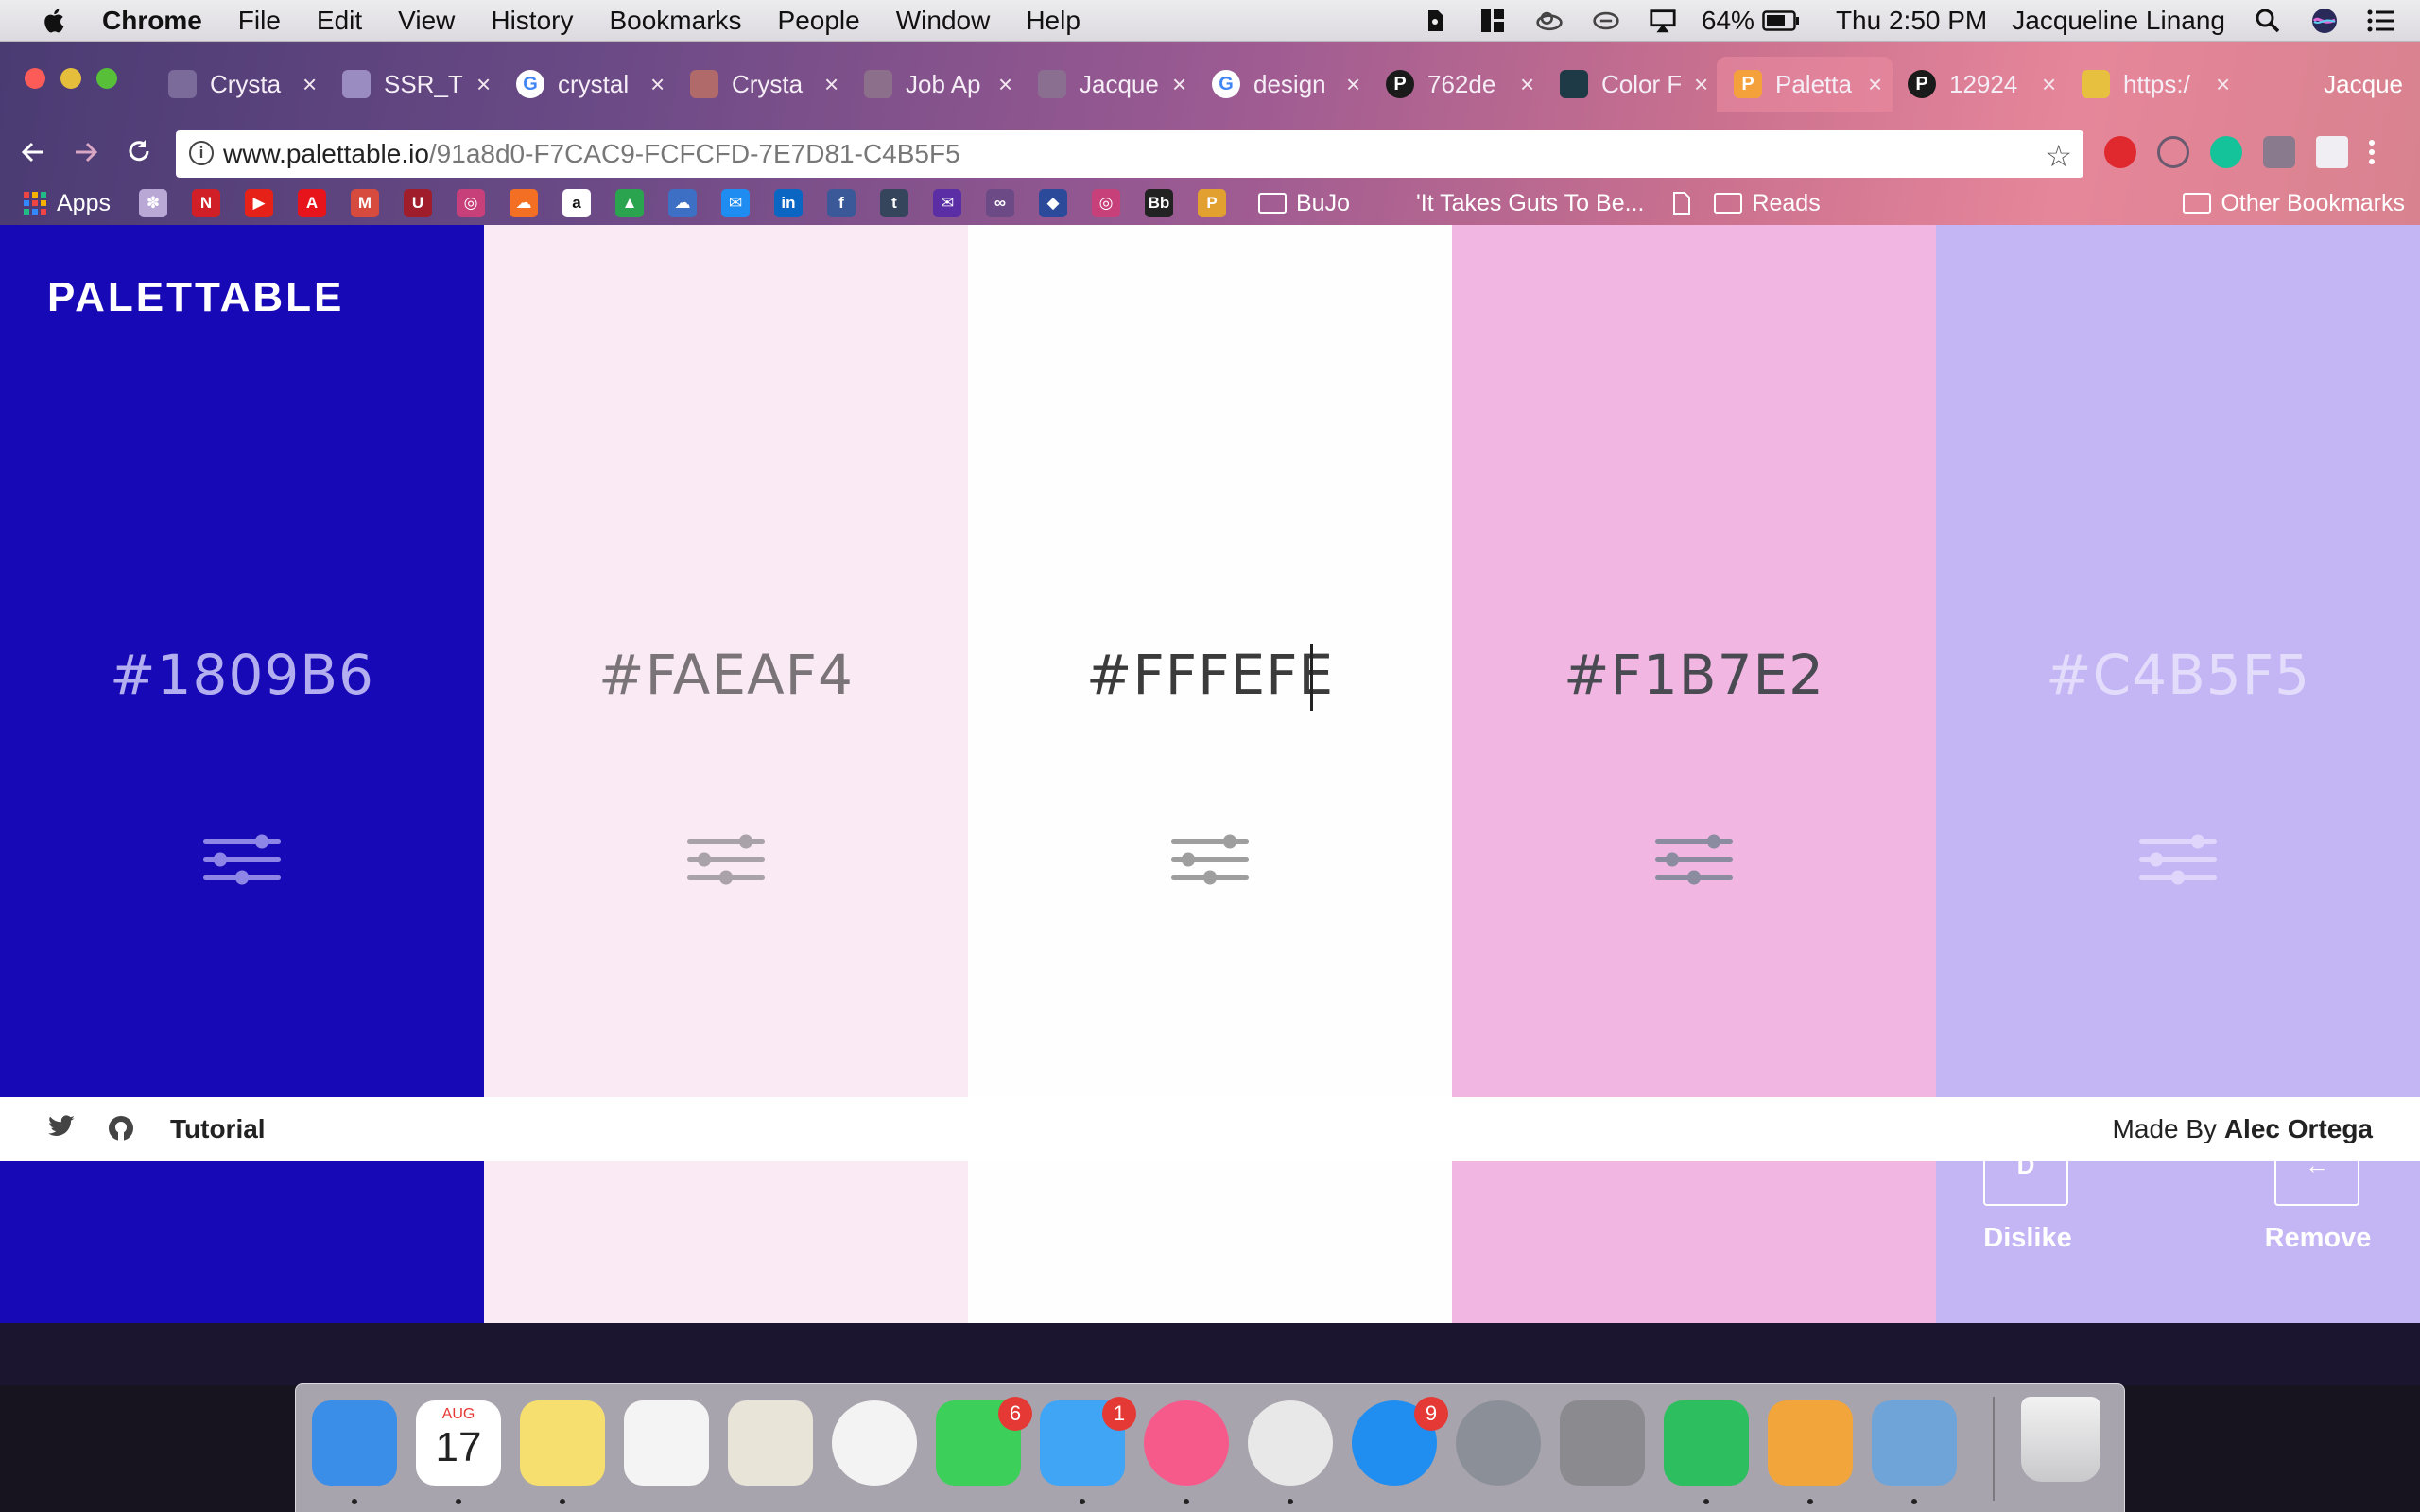 The height and width of the screenshot is (1512, 2420). Describe the element at coordinates (2294, 203) in the screenshot. I see `other-bookmarks: Other Bookmarks` at that location.